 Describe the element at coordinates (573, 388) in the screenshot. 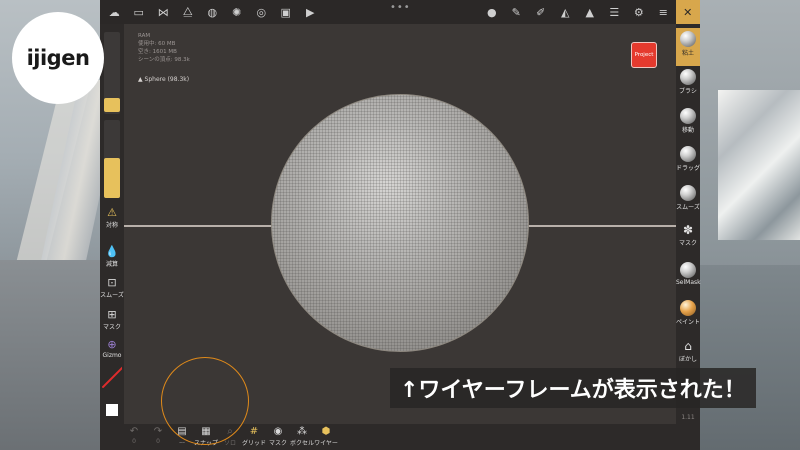

I see `subtitle-caption: ↑ワイヤーフレームが表示された！` at that location.